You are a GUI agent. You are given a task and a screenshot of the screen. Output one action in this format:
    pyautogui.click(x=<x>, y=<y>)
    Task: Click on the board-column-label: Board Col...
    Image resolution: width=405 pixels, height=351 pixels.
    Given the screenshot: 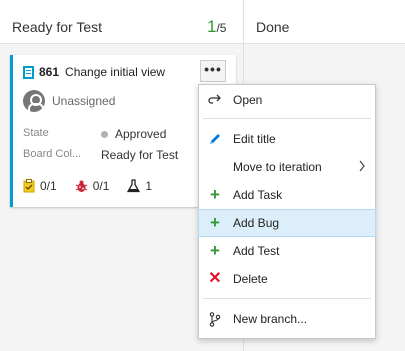 What is the action you would take?
    pyautogui.click(x=52, y=154)
    